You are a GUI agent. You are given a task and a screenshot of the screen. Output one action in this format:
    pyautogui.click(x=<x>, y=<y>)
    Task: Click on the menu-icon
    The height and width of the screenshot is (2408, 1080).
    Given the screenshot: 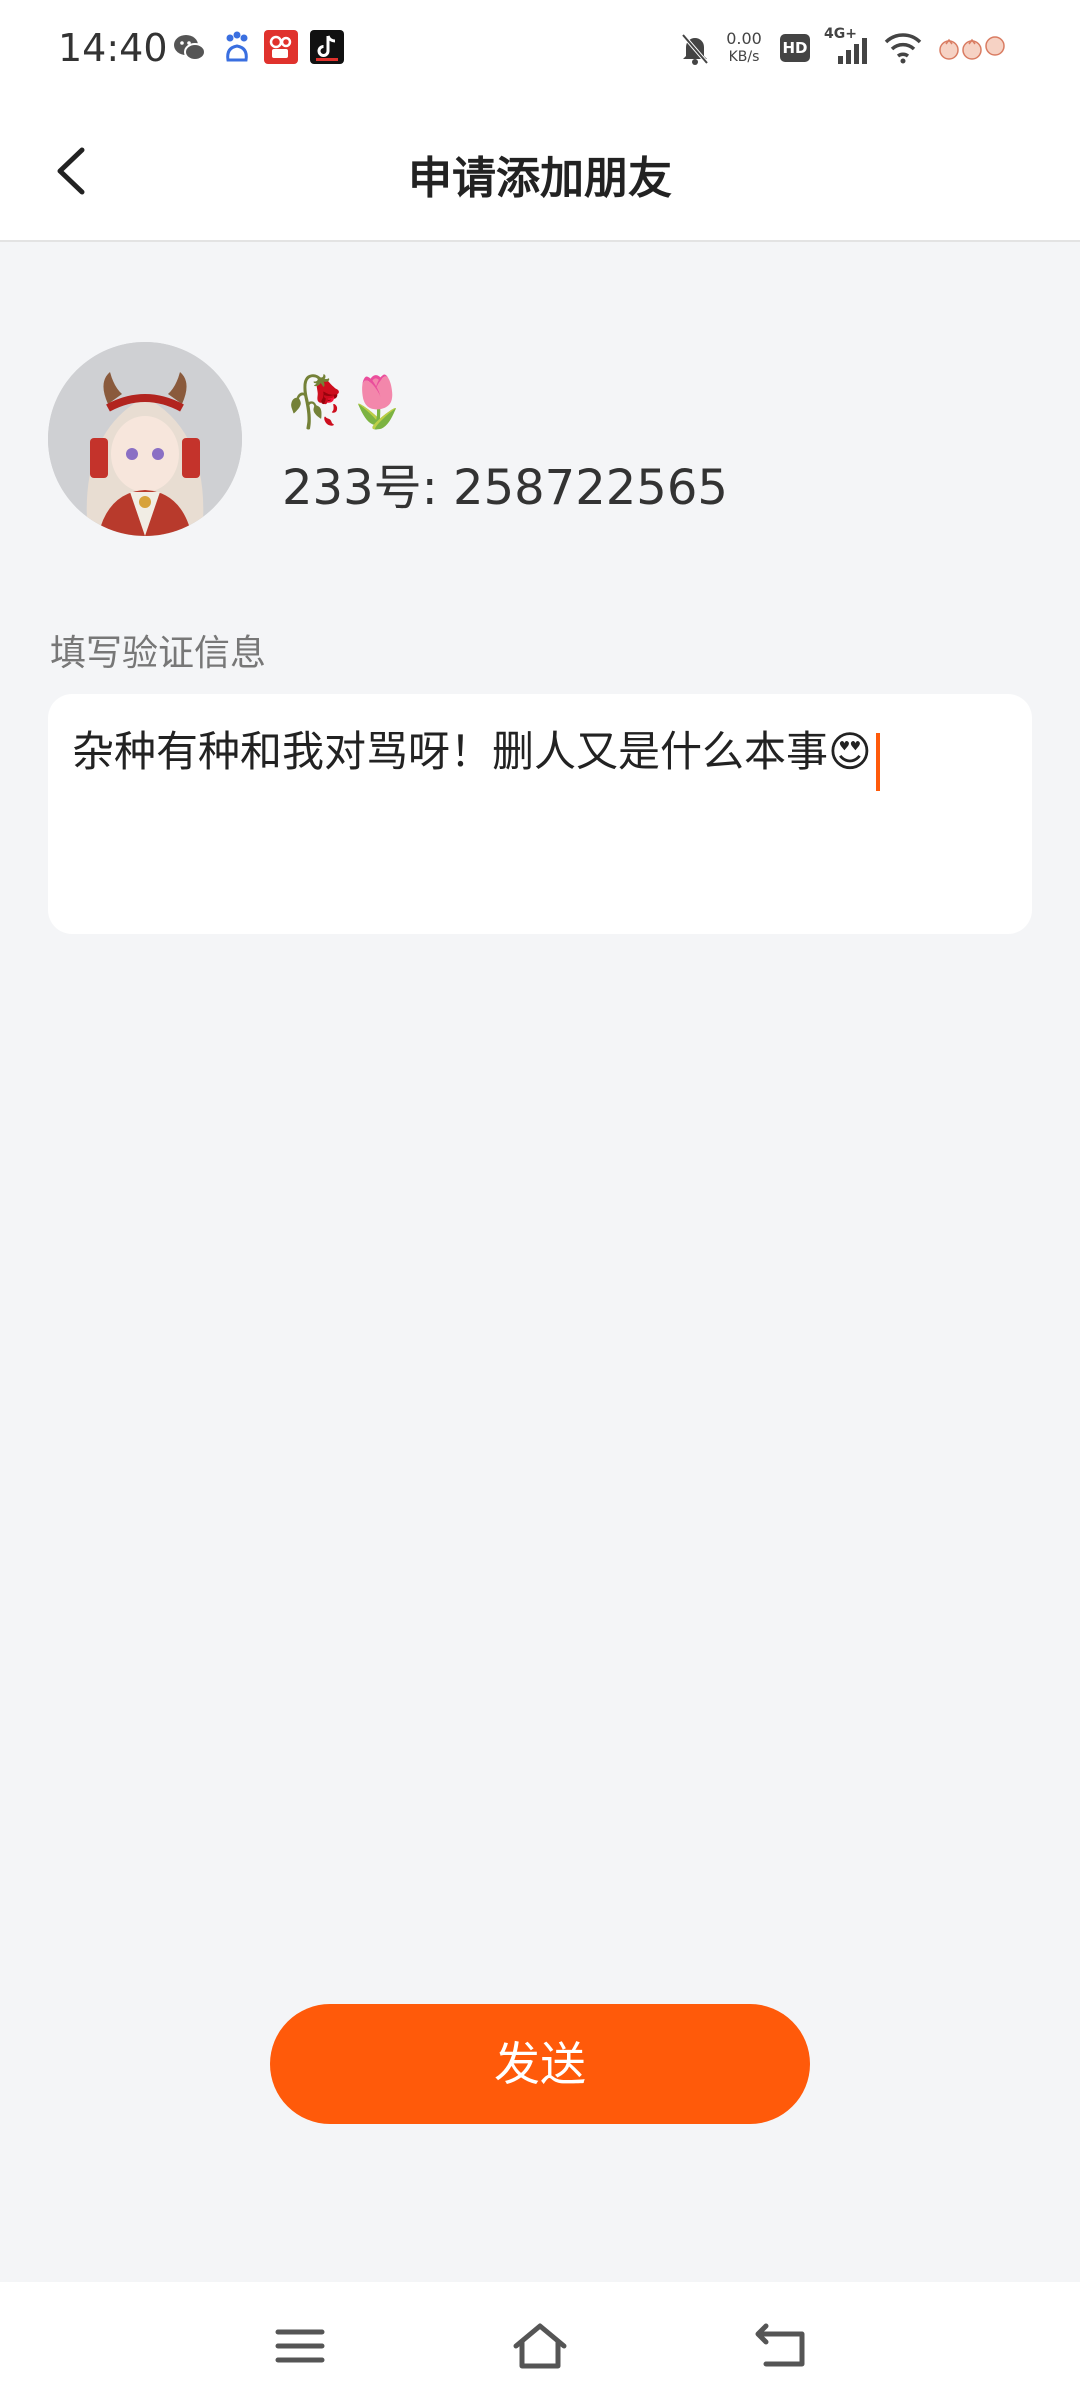 What is the action you would take?
    pyautogui.click(x=300, y=2346)
    